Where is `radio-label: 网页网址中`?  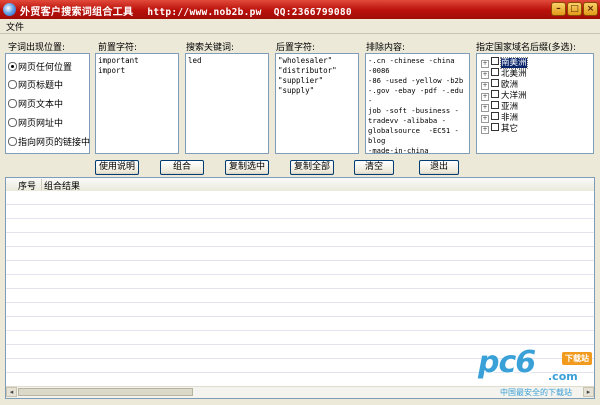 radio-label: 网页网址中 is located at coordinates (41, 124).